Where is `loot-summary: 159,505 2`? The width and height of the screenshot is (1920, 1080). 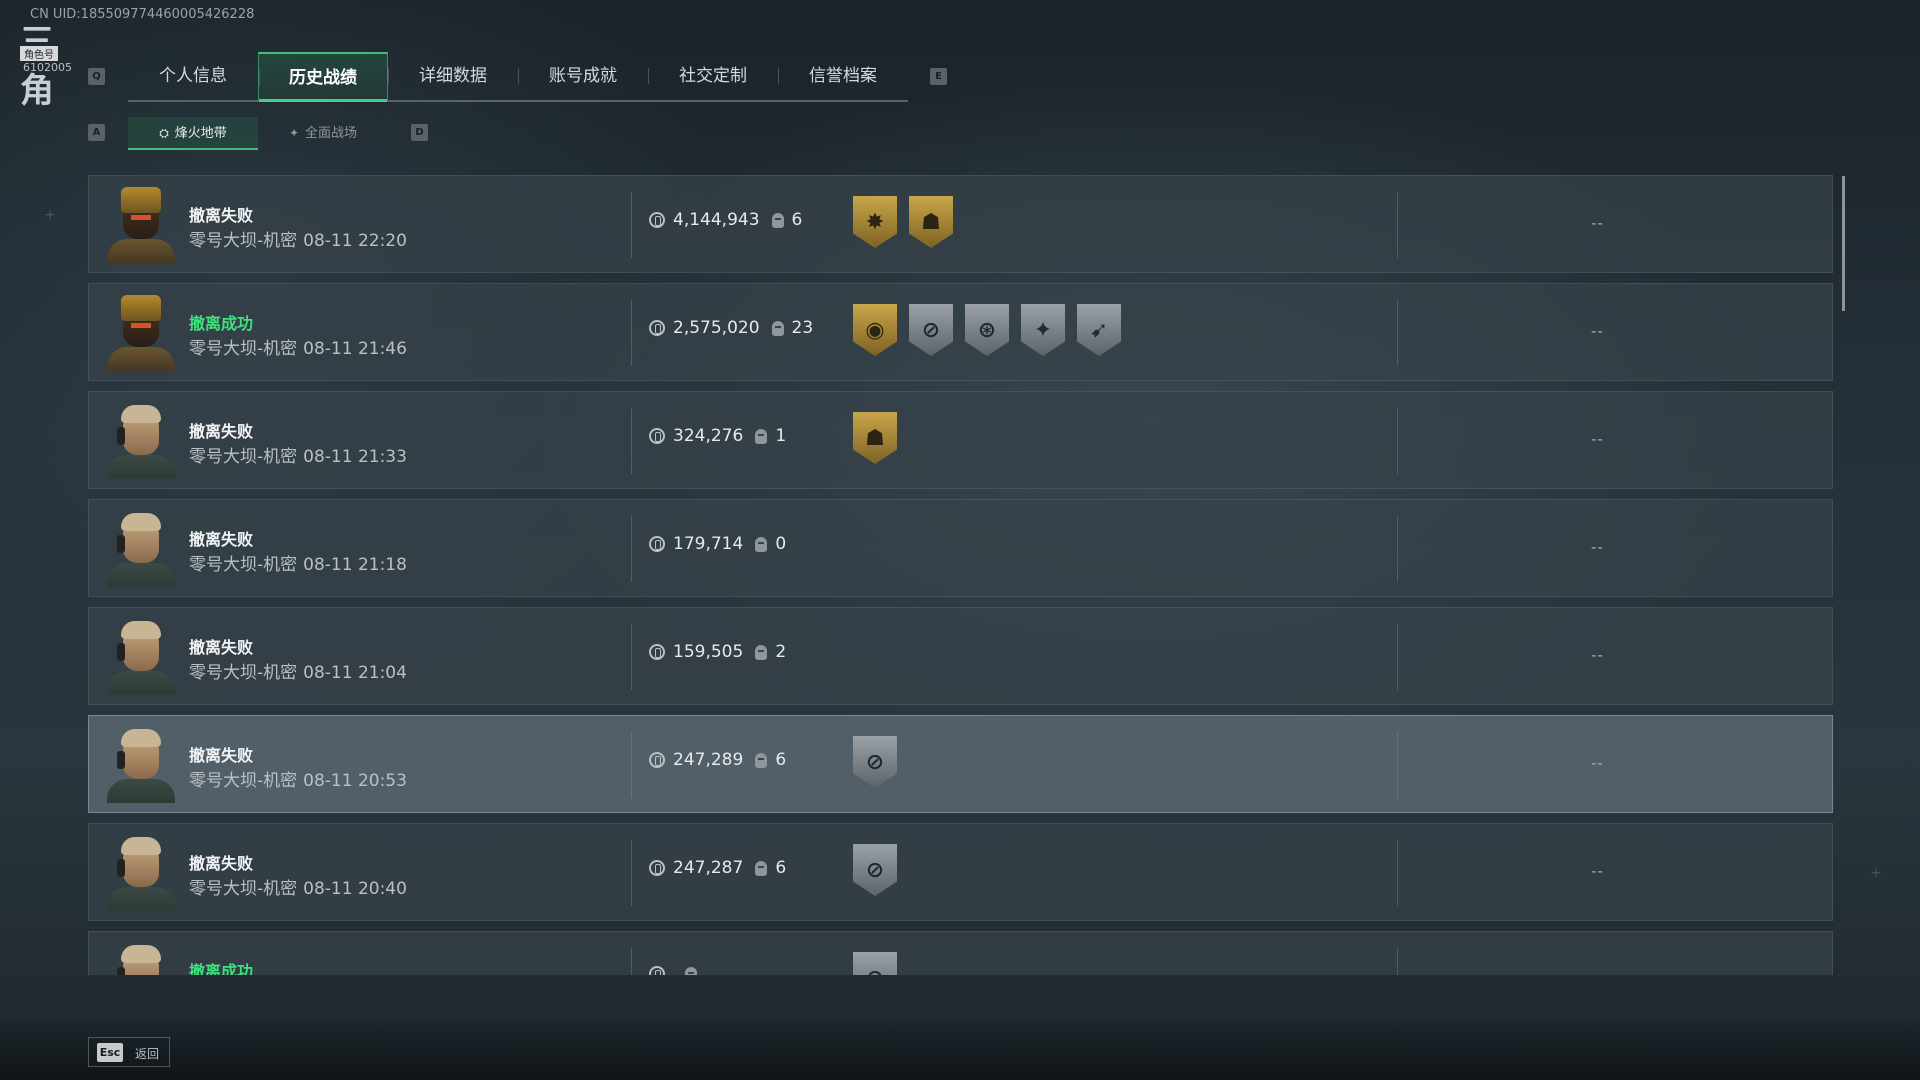
loot-summary: 159,505 2 is located at coordinates (717, 652).